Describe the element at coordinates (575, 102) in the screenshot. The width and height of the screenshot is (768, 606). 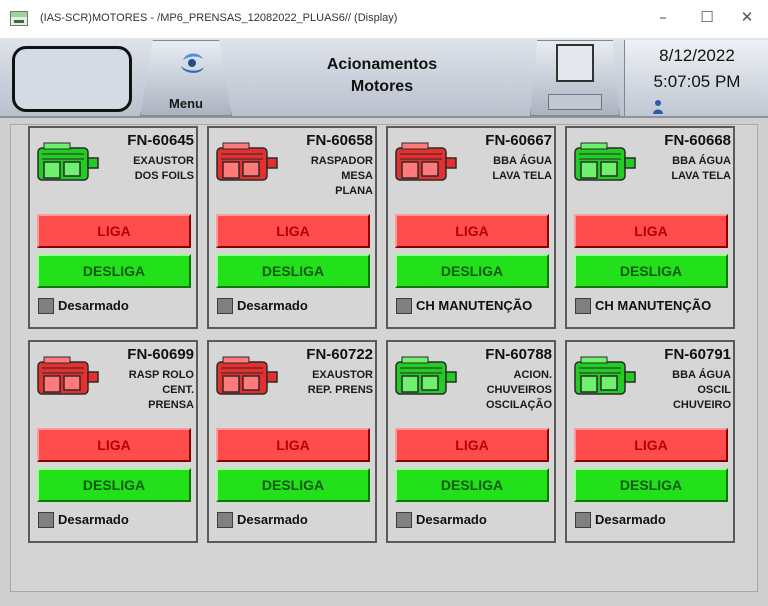
I see `screen-bar` at that location.